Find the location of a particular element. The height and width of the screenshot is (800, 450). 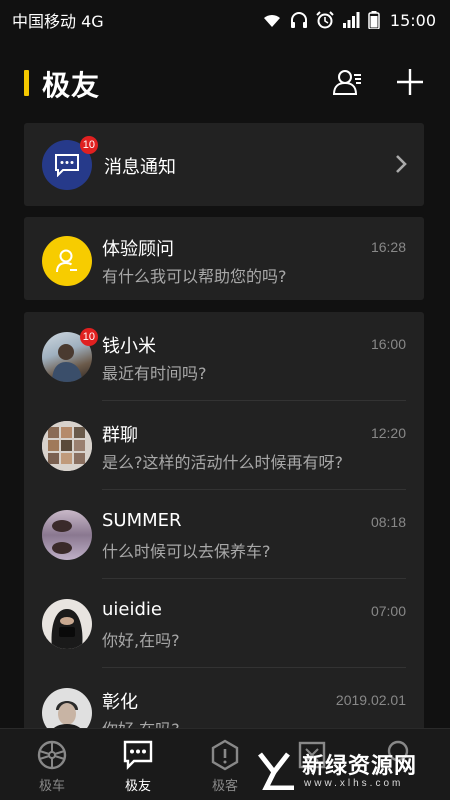

nav-tab-friends: 极友 is located at coordinates (138, 769).